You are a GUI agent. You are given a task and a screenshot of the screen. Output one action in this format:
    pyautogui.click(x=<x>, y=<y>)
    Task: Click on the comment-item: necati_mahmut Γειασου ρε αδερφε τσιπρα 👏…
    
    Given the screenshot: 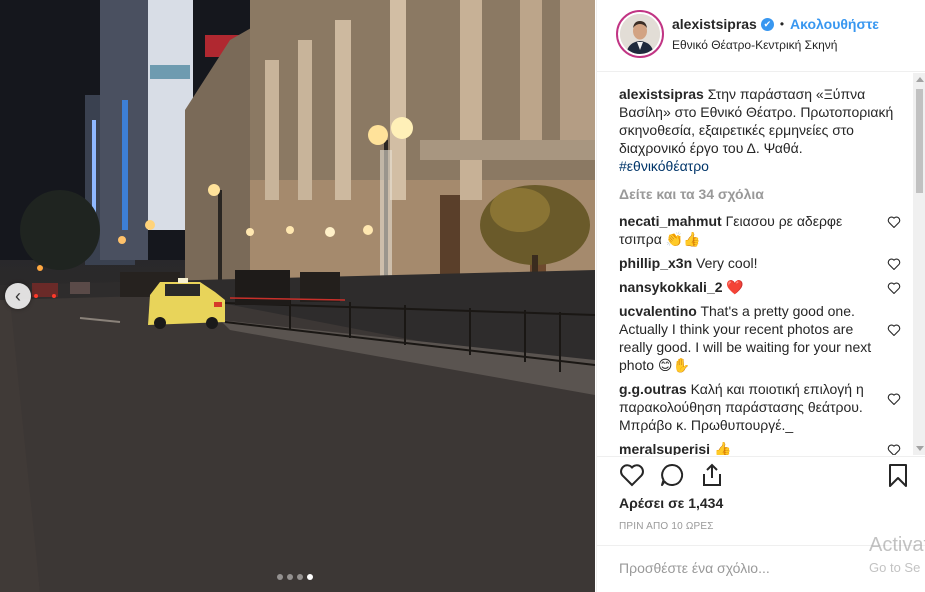 What is the action you would take?
    pyautogui.click(x=760, y=230)
    